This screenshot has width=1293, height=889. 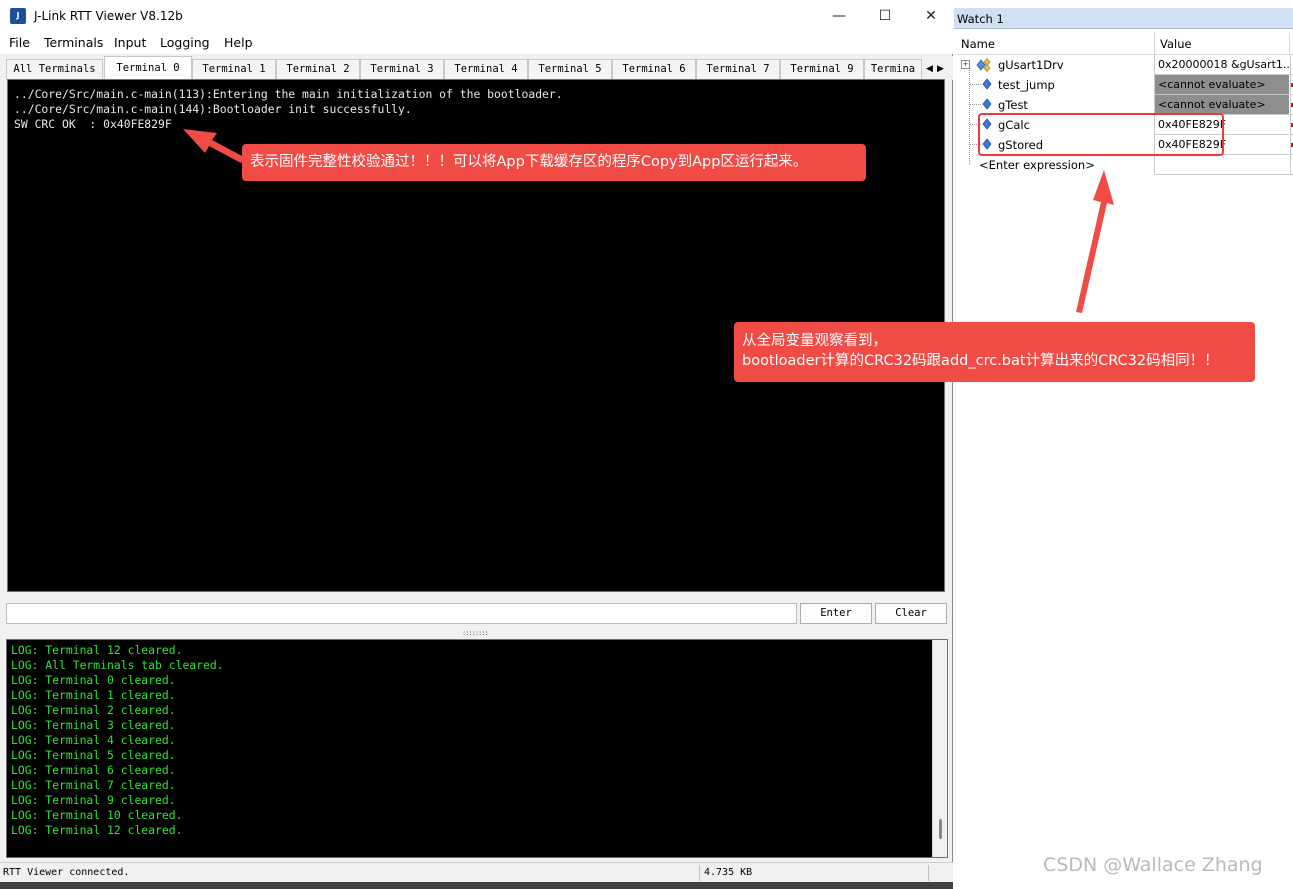 I want to click on watch-var-name: gUsart1Drv, so click(x=1031, y=65).